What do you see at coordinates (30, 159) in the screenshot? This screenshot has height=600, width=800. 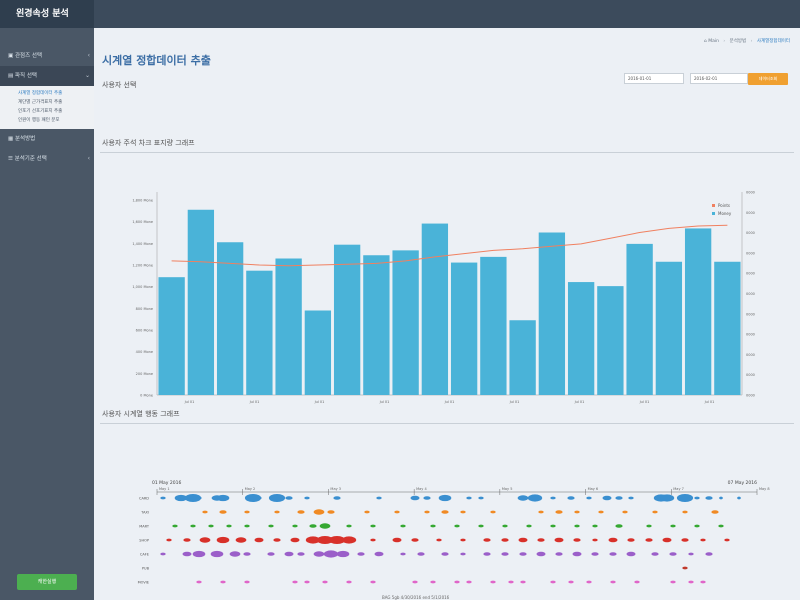 I see `sidebar-item-label: 분석기준 선택` at bounding box center [30, 159].